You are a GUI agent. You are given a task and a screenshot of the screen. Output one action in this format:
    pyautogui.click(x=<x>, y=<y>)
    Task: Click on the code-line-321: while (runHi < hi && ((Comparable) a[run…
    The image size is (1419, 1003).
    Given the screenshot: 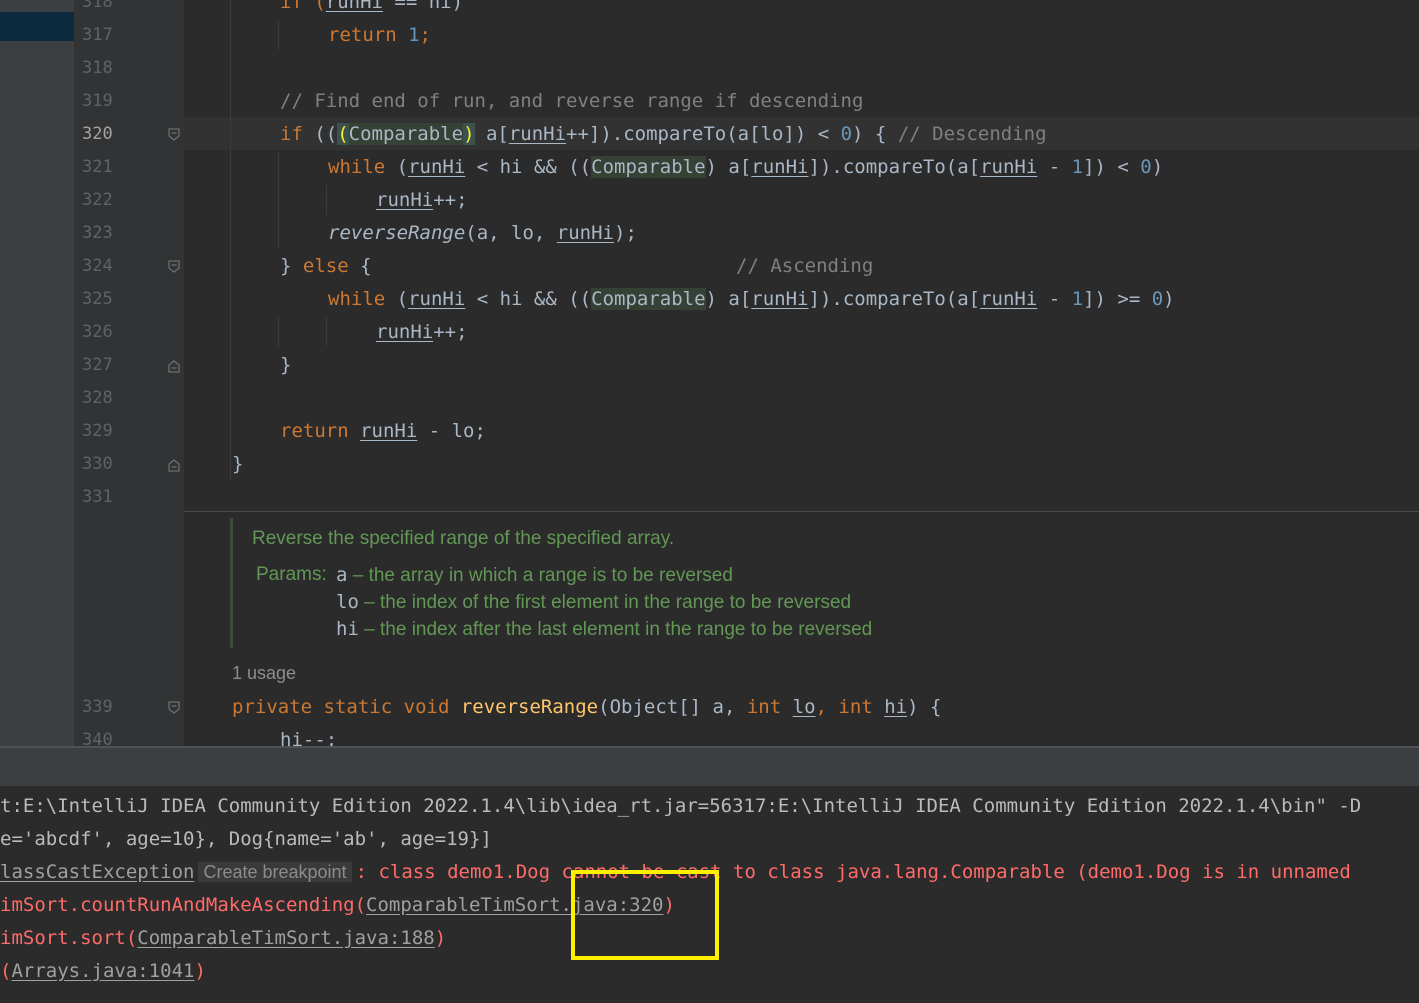 What is the action you would take?
    pyautogui.click(x=745, y=167)
    